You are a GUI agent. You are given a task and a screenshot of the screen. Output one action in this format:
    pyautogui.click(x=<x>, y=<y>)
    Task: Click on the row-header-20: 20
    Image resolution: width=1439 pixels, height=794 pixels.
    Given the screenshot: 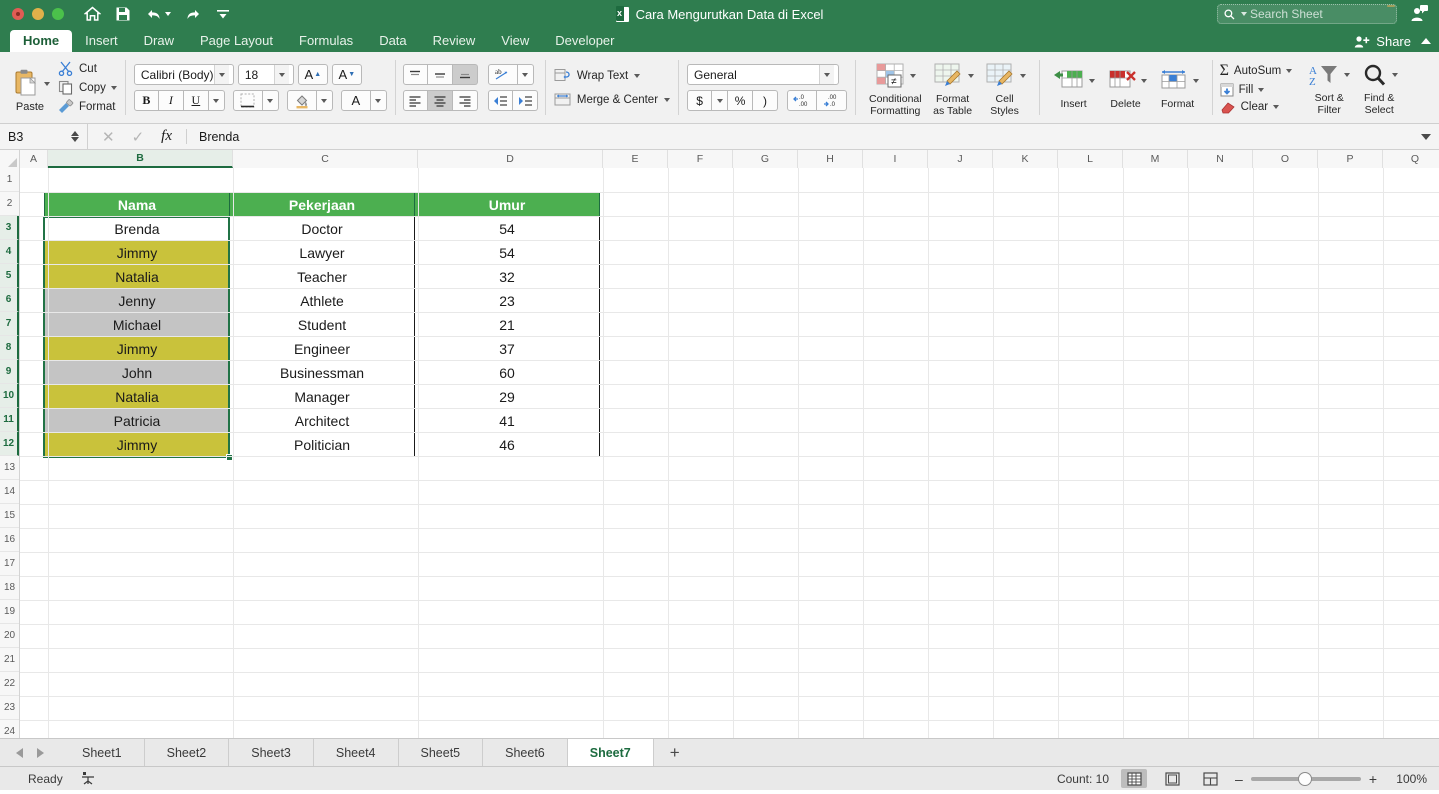 What is the action you would take?
    pyautogui.click(x=9, y=636)
    